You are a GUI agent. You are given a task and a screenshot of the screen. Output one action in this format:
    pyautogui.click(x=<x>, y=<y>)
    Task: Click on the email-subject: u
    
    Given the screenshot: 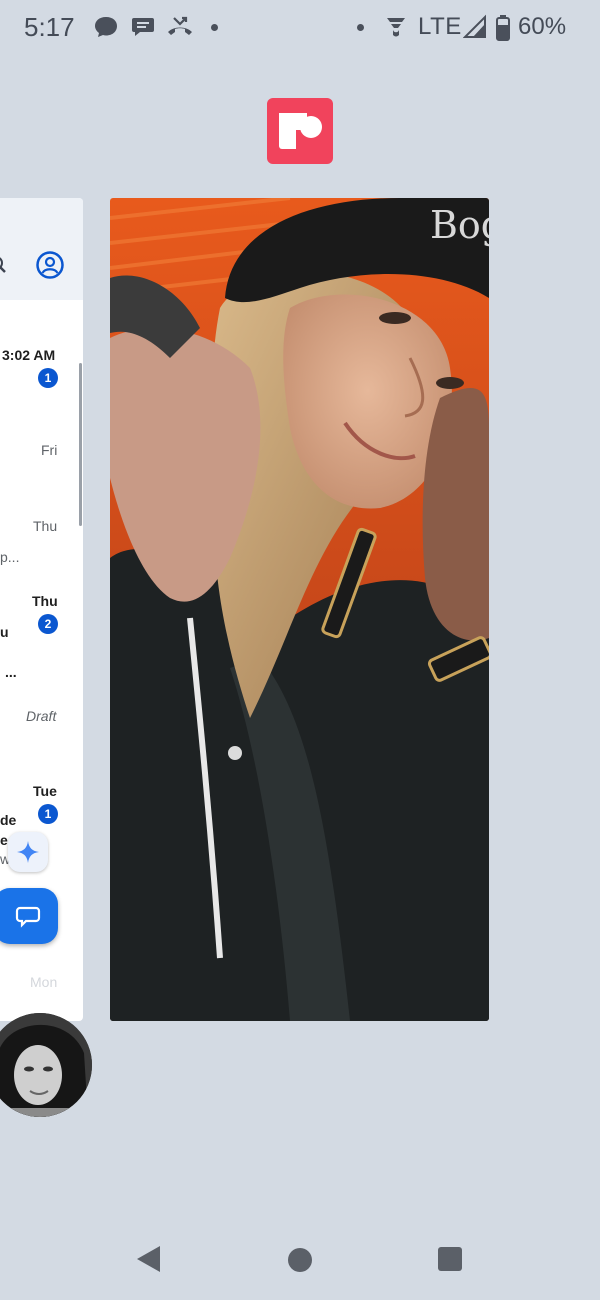 What is the action you would take?
    pyautogui.click(x=4, y=632)
    